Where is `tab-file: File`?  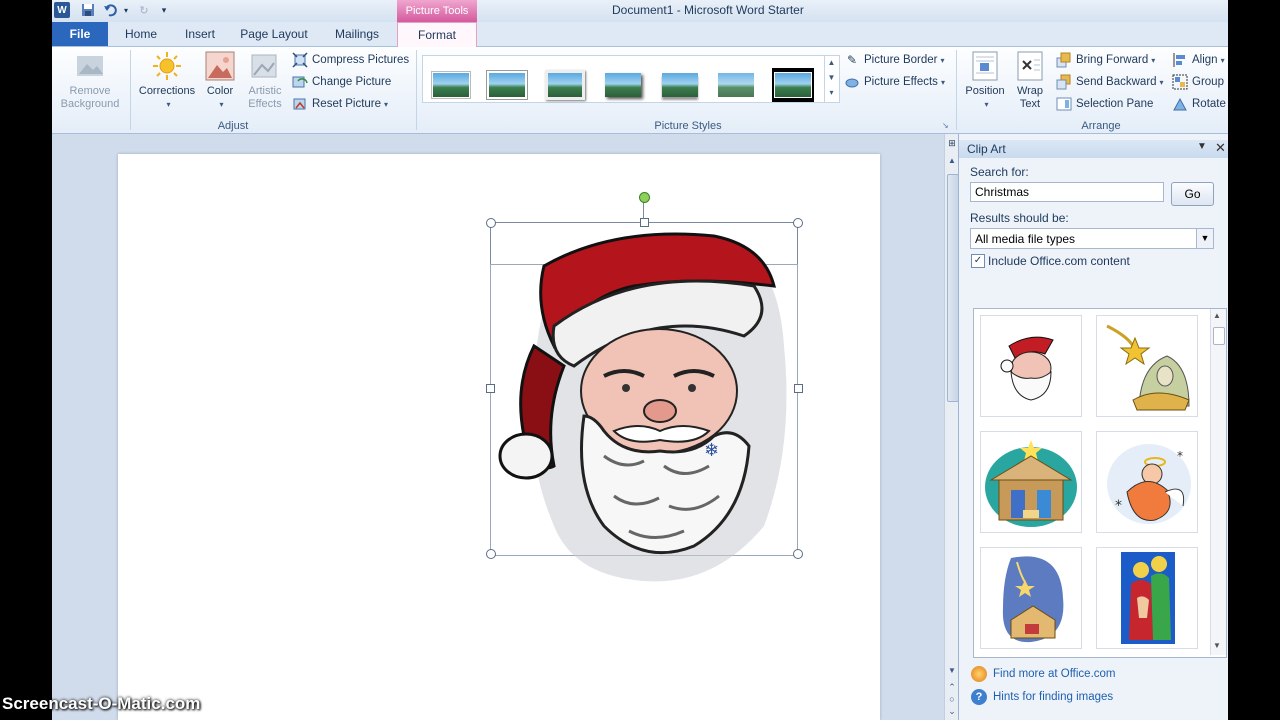 tab-file: File is located at coordinates (80, 34).